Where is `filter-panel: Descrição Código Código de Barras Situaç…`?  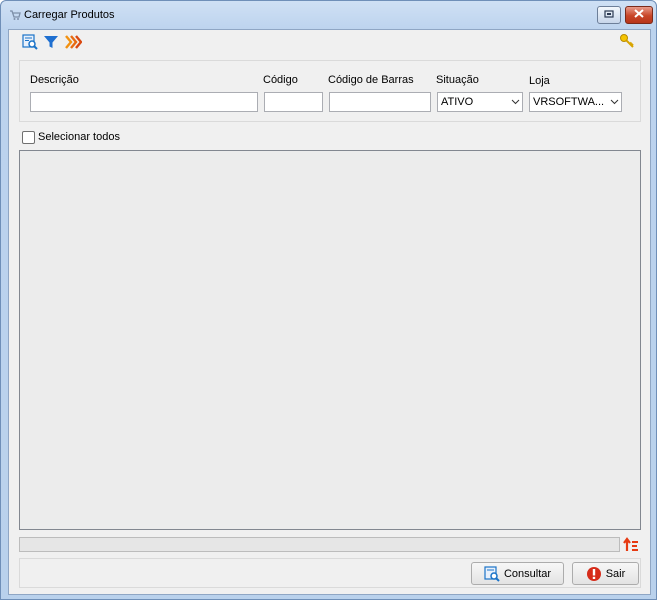
filter-panel: Descrição Código Código de Barras Situaç… is located at coordinates (330, 91).